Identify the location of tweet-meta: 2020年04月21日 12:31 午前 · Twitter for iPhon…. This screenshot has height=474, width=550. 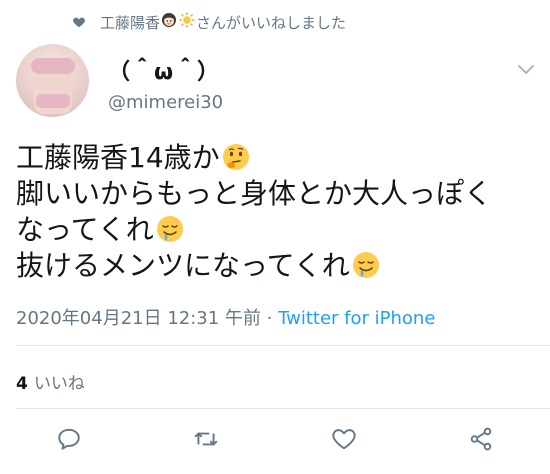
(225, 317).